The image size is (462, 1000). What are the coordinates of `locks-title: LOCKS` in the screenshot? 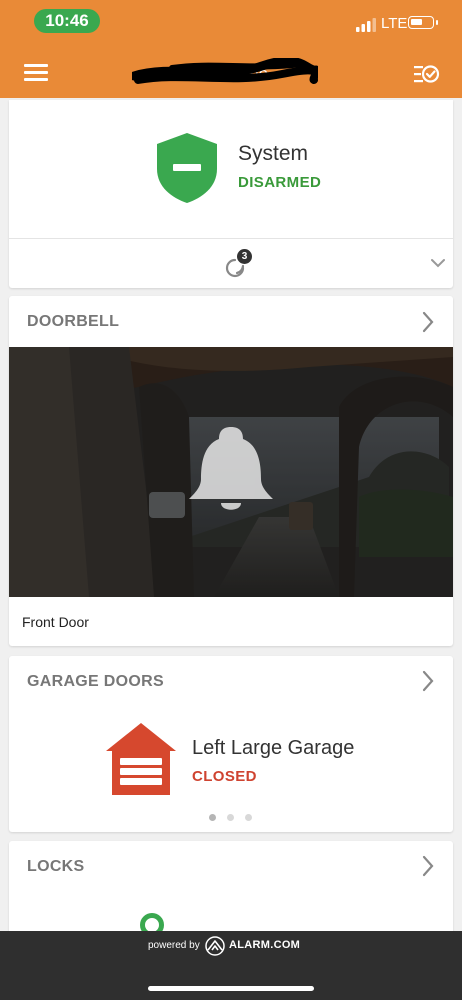 It's located at (56, 866).